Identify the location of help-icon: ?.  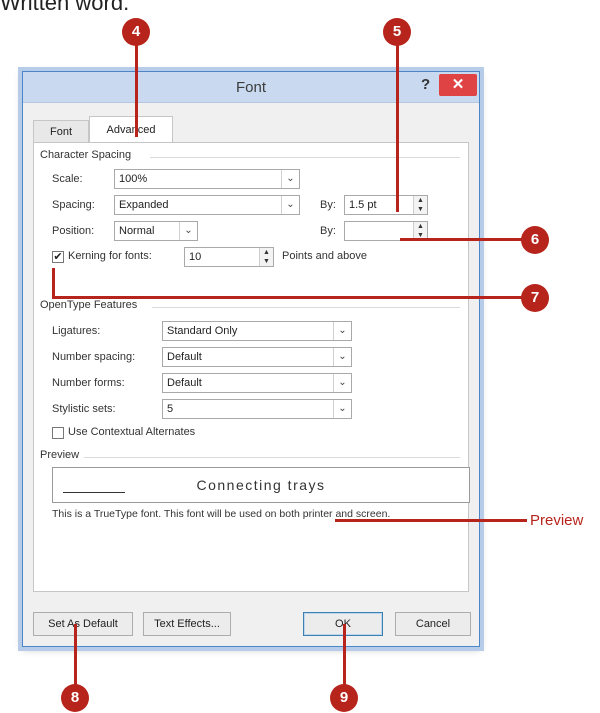
(425, 84).